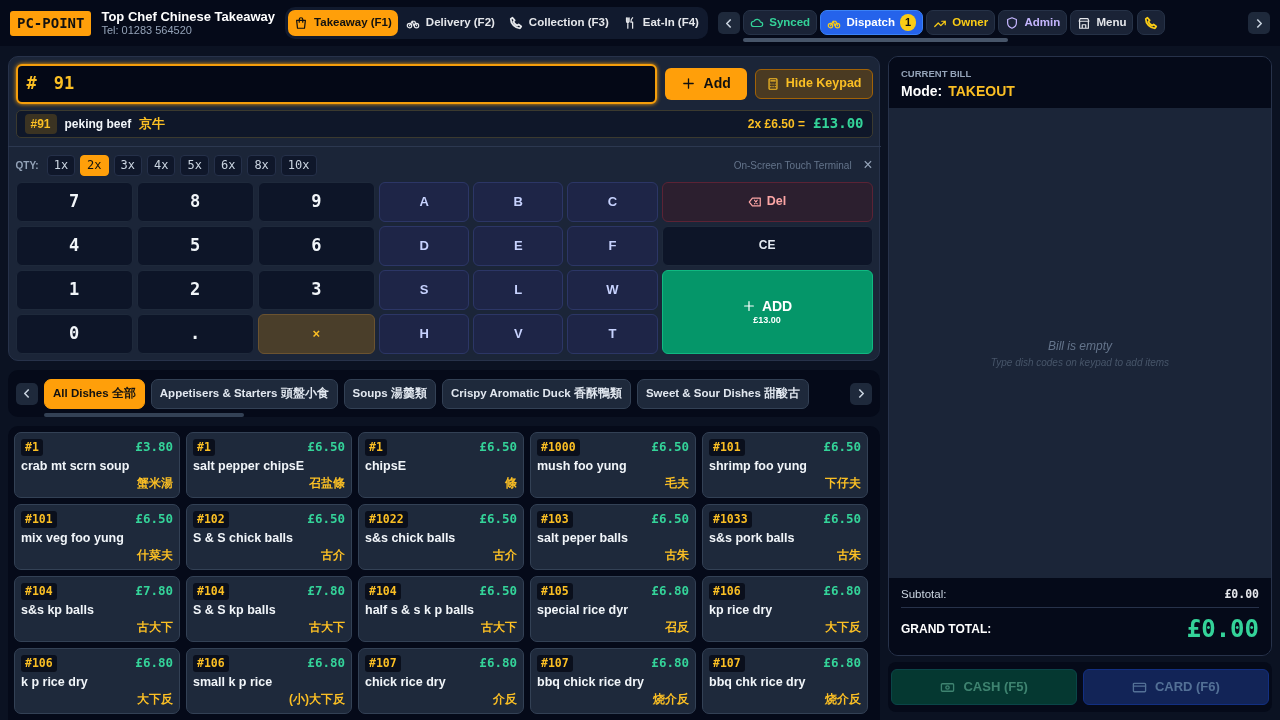 This screenshot has height=720, width=1280. I want to click on keypad-key: F, so click(612, 245).